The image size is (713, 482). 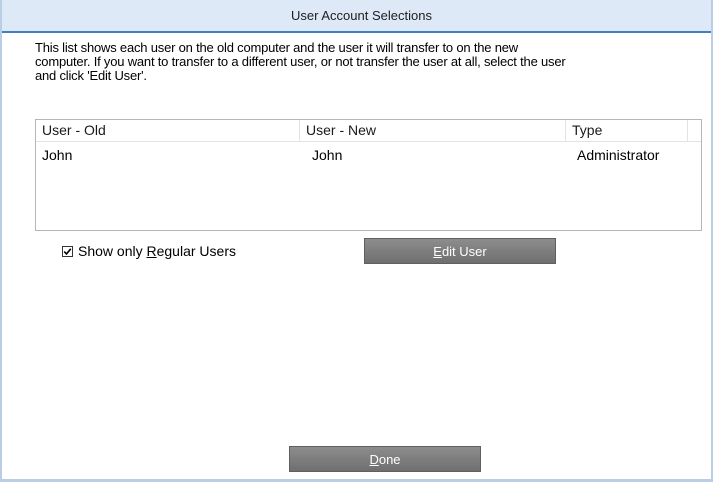 I want to click on done-label: one, so click(x=389, y=459).